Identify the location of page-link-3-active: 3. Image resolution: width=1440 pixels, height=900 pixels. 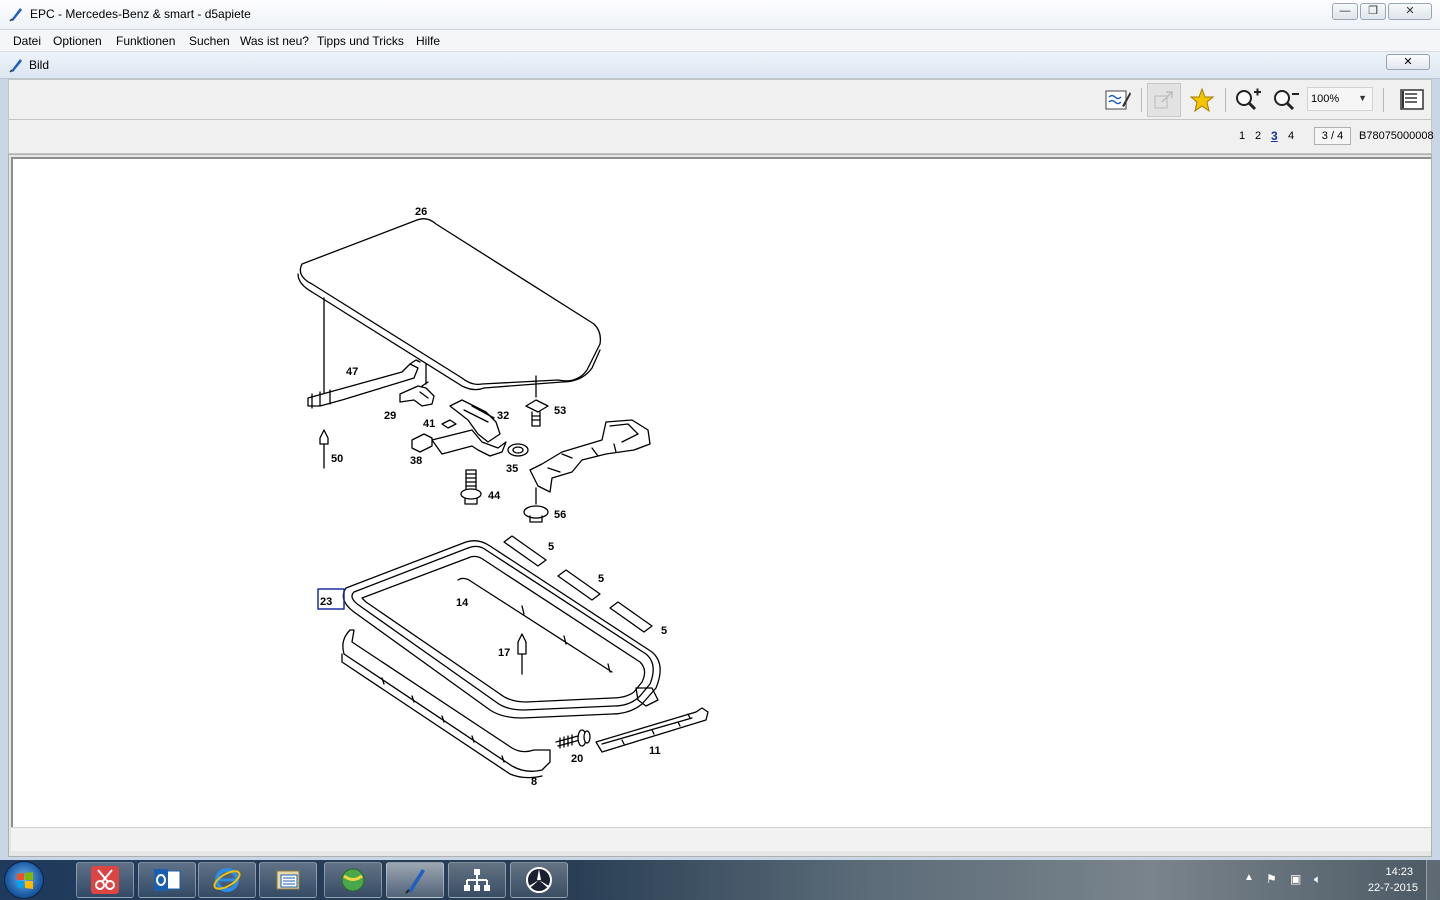
(1274, 136).